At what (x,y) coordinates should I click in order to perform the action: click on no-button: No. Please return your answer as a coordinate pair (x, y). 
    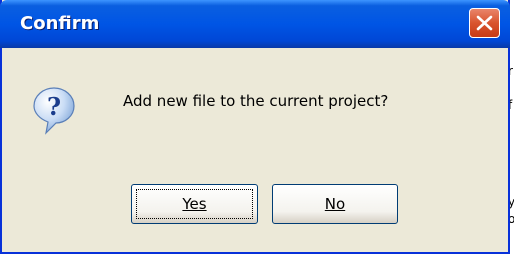
    Looking at the image, I should click on (335, 204).